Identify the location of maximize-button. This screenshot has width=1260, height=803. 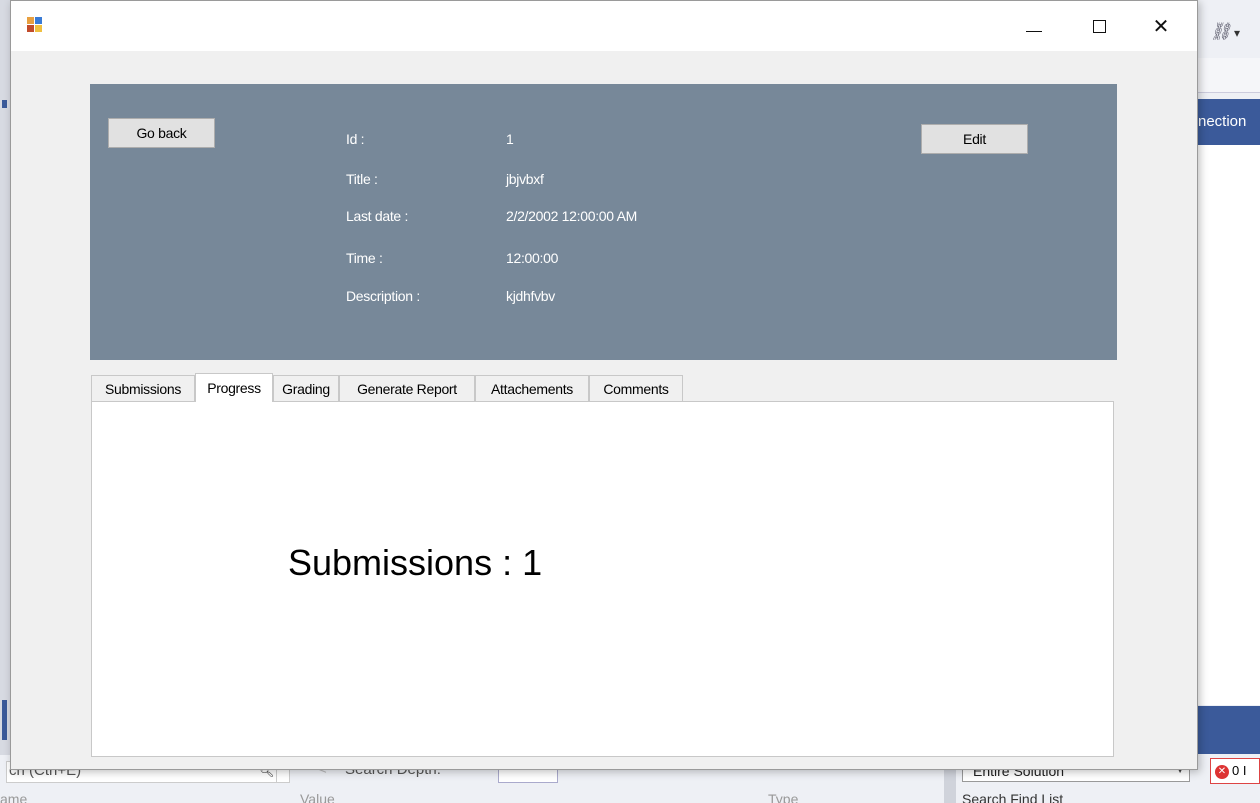
(1099, 26).